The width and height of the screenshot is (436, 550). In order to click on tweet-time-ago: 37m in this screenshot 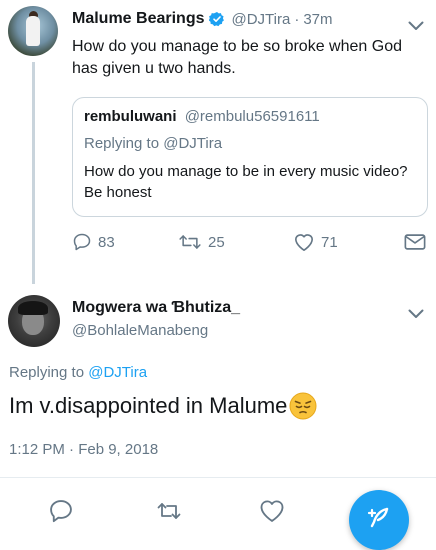, I will do `click(317, 19)`.